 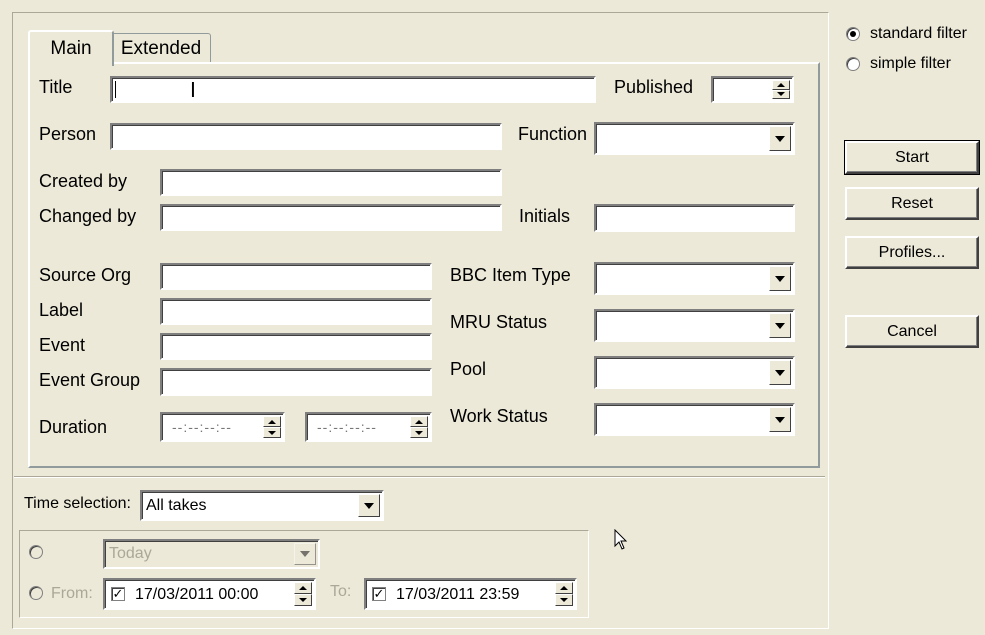 I want to click on label-input, so click(x=296, y=311).